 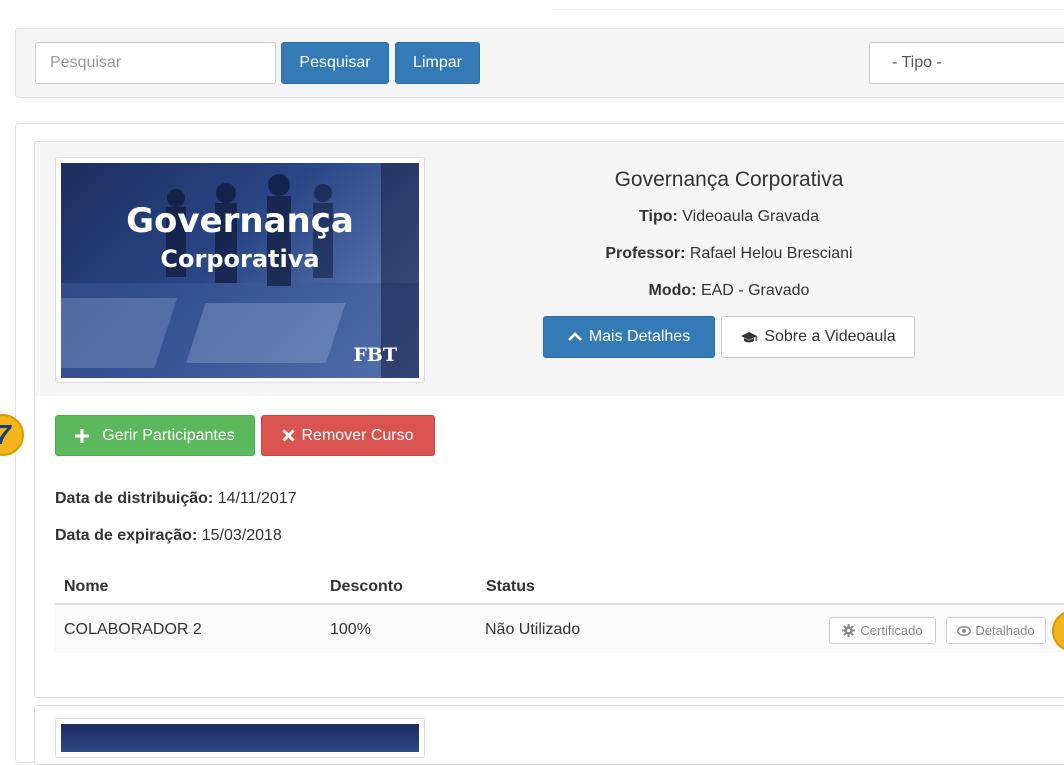 What do you see at coordinates (366, 586) in the screenshot?
I see `column-header-discount: Desconto` at bounding box center [366, 586].